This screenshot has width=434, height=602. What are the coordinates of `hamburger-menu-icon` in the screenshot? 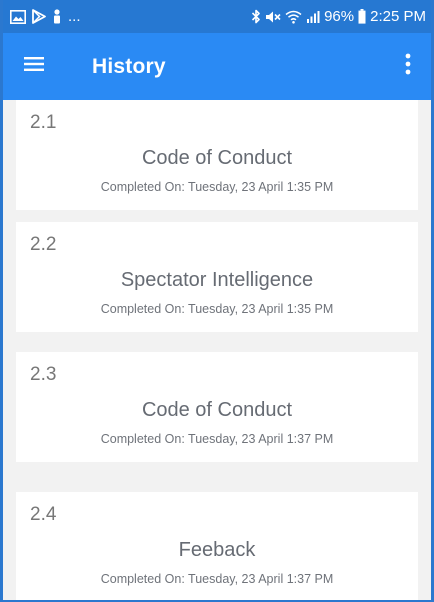 It's located at (34, 66).